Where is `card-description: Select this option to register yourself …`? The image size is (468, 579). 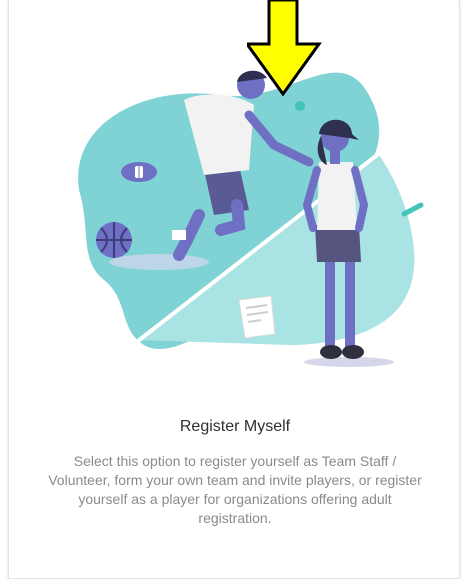
card-description: Select this option to register yourself … is located at coordinates (235, 489).